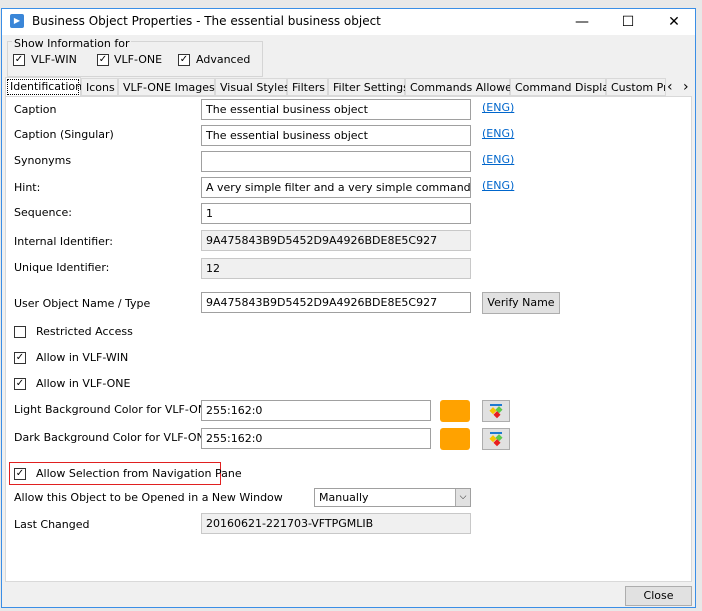 The image size is (702, 611). I want to click on light-bg-swatch, so click(455, 411).